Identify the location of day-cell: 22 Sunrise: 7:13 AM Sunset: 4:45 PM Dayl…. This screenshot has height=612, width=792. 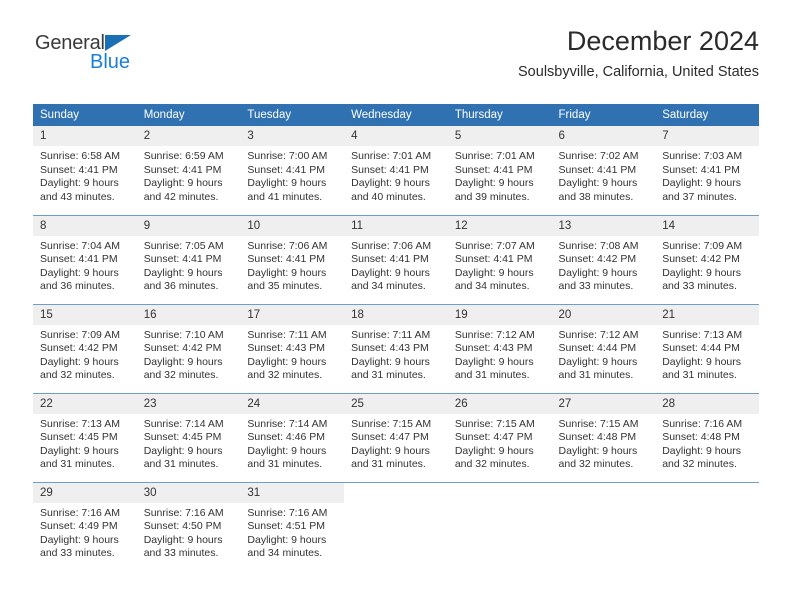
(85, 437).